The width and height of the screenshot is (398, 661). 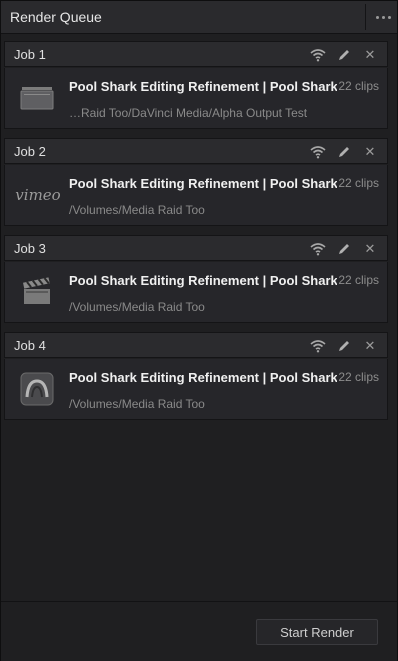 I want to click on job-header: Job 3 ✕, so click(x=196, y=248).